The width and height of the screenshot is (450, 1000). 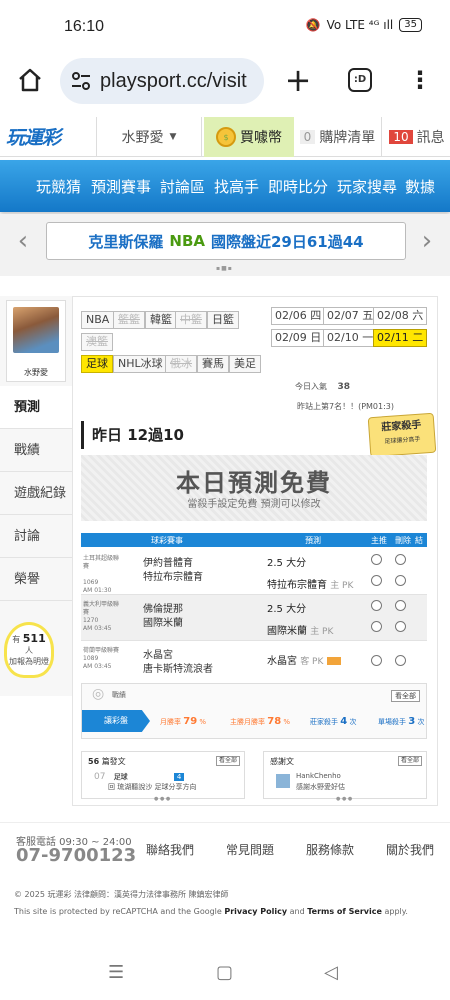 What do you see at coordinates (344, 911) in the screenshot?
I see `terms-link: Terms of Service` at bounding box center [344, 911].